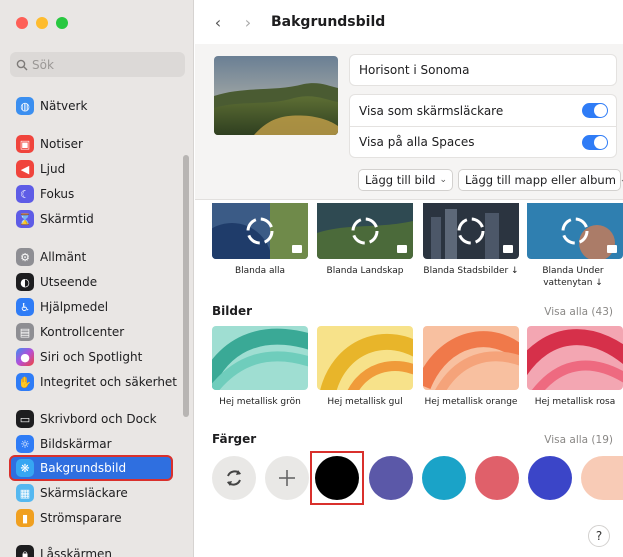  What do you see at coordinates (259, 271) in the screenshot?
I see `shuffle-all-caption: Blanda alla` at bounding box center [259, 271].